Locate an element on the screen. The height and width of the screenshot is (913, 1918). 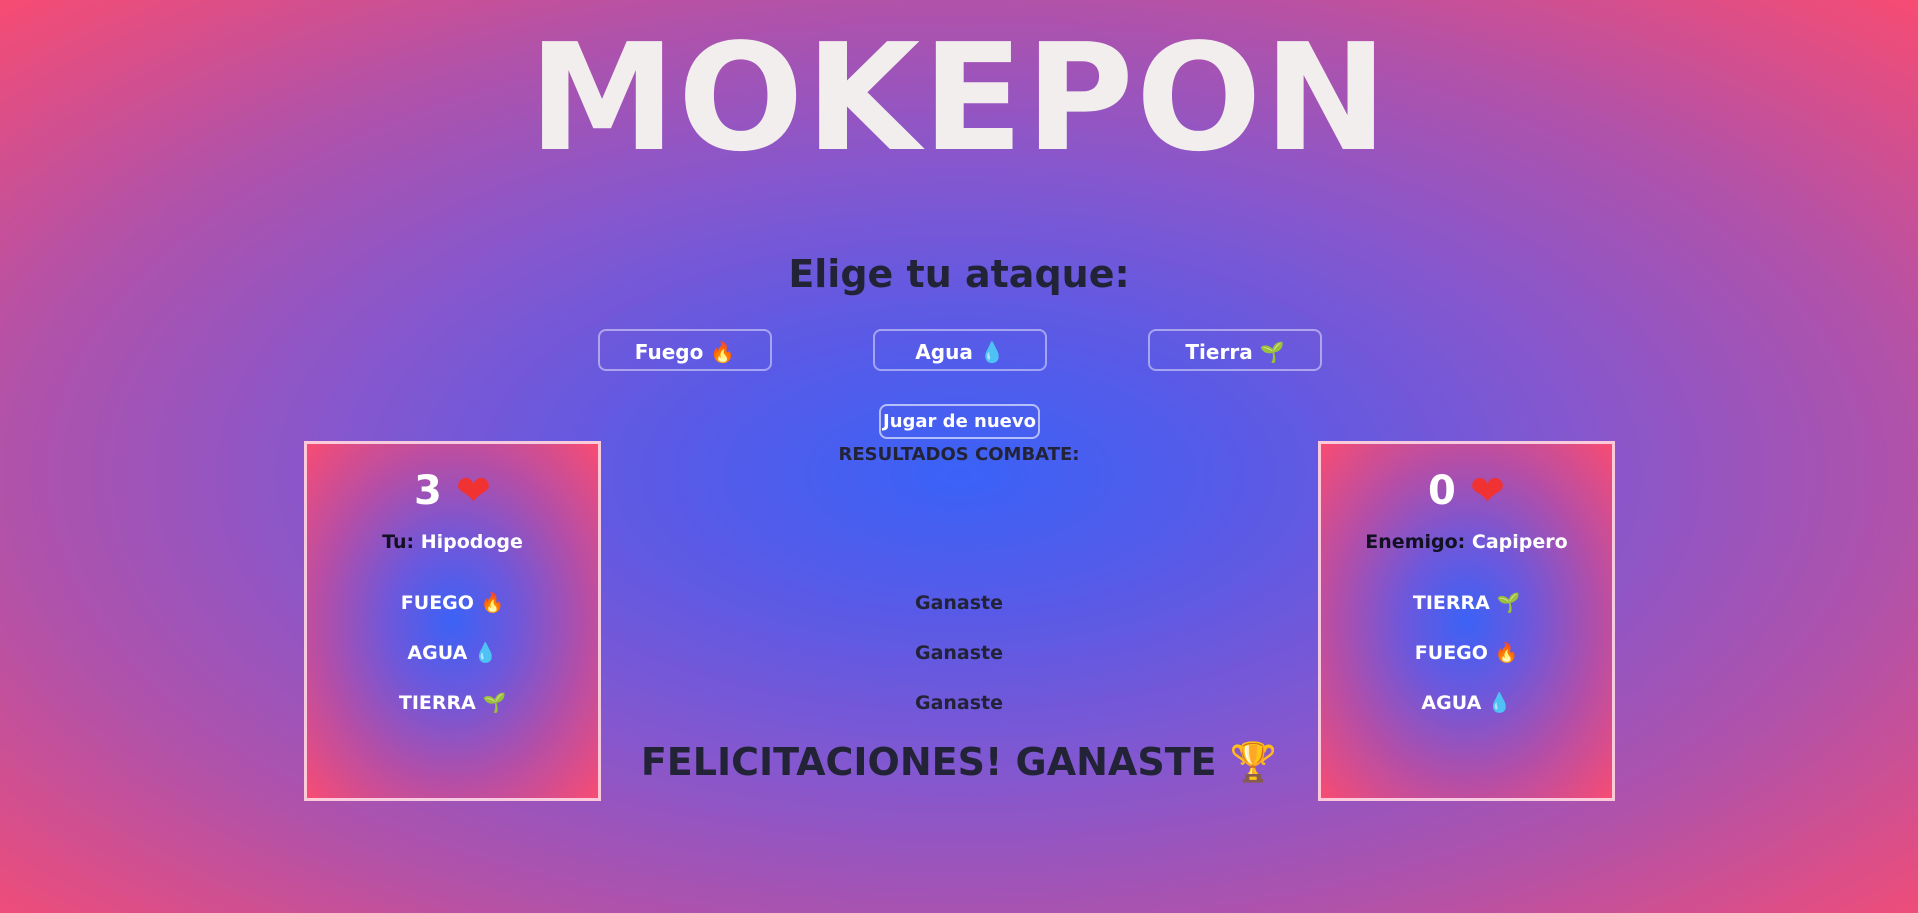
combat-results-heading: RESULTADOS COMBATE: is located at coordinates (959, 454).